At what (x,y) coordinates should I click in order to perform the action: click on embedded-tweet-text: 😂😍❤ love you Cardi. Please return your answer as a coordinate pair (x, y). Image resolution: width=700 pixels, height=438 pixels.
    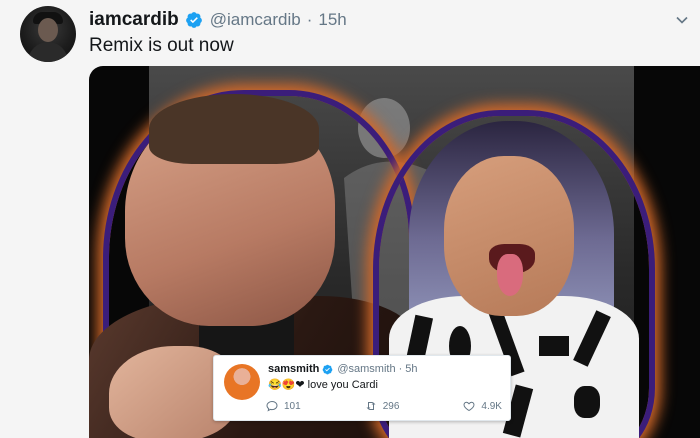
    Looking at the image, I should click on (323, 384).